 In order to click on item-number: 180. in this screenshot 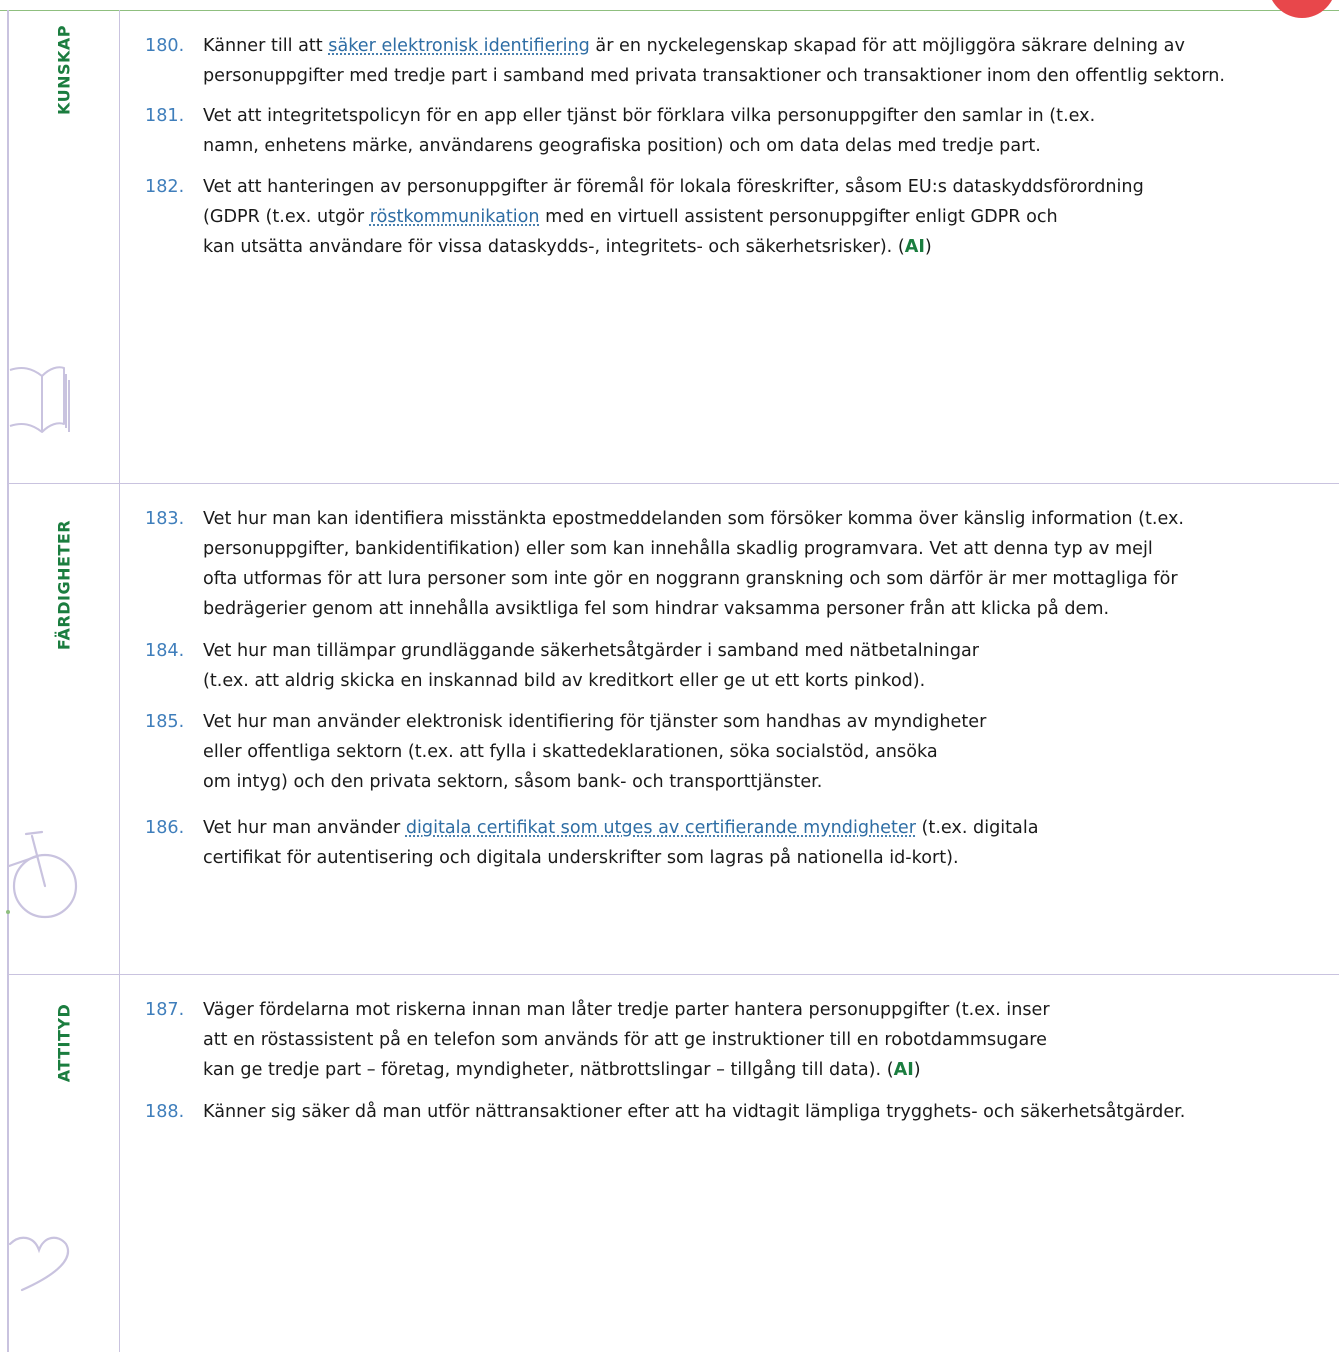, I will do `click(165, 46)`.